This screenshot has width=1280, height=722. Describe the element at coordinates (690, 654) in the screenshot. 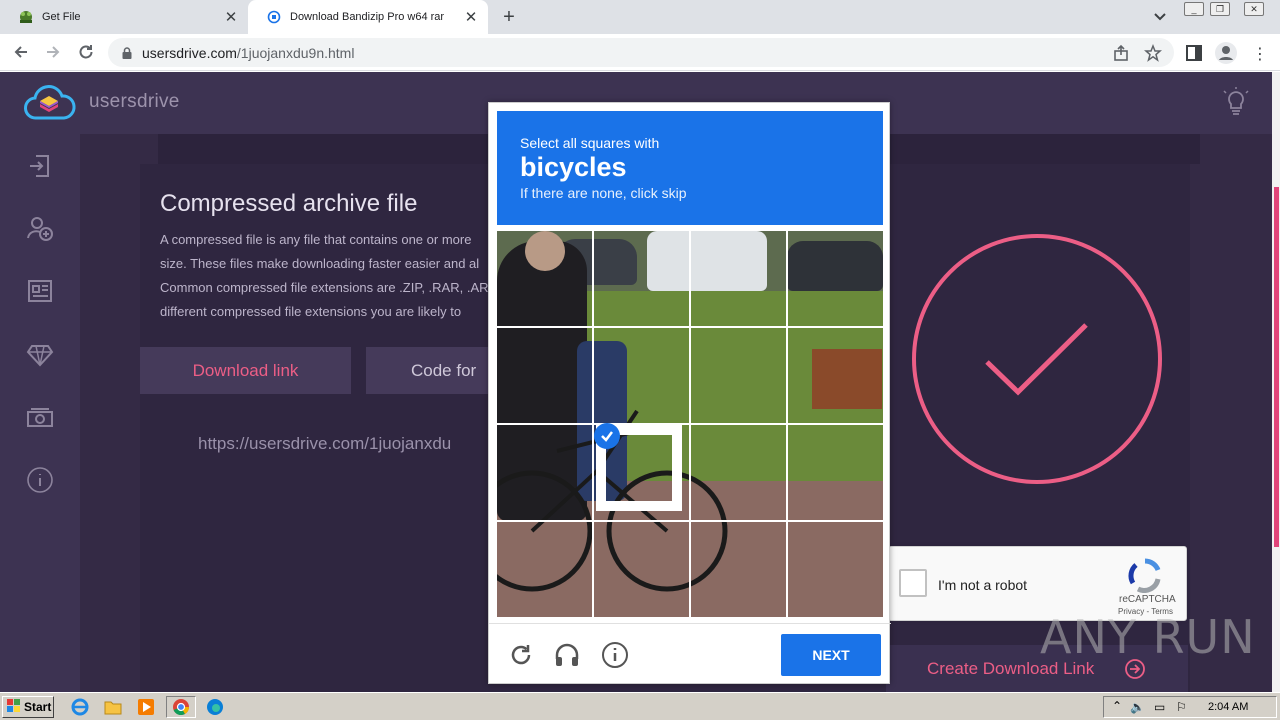

I see `challenge-footer: NEXT` at that location.